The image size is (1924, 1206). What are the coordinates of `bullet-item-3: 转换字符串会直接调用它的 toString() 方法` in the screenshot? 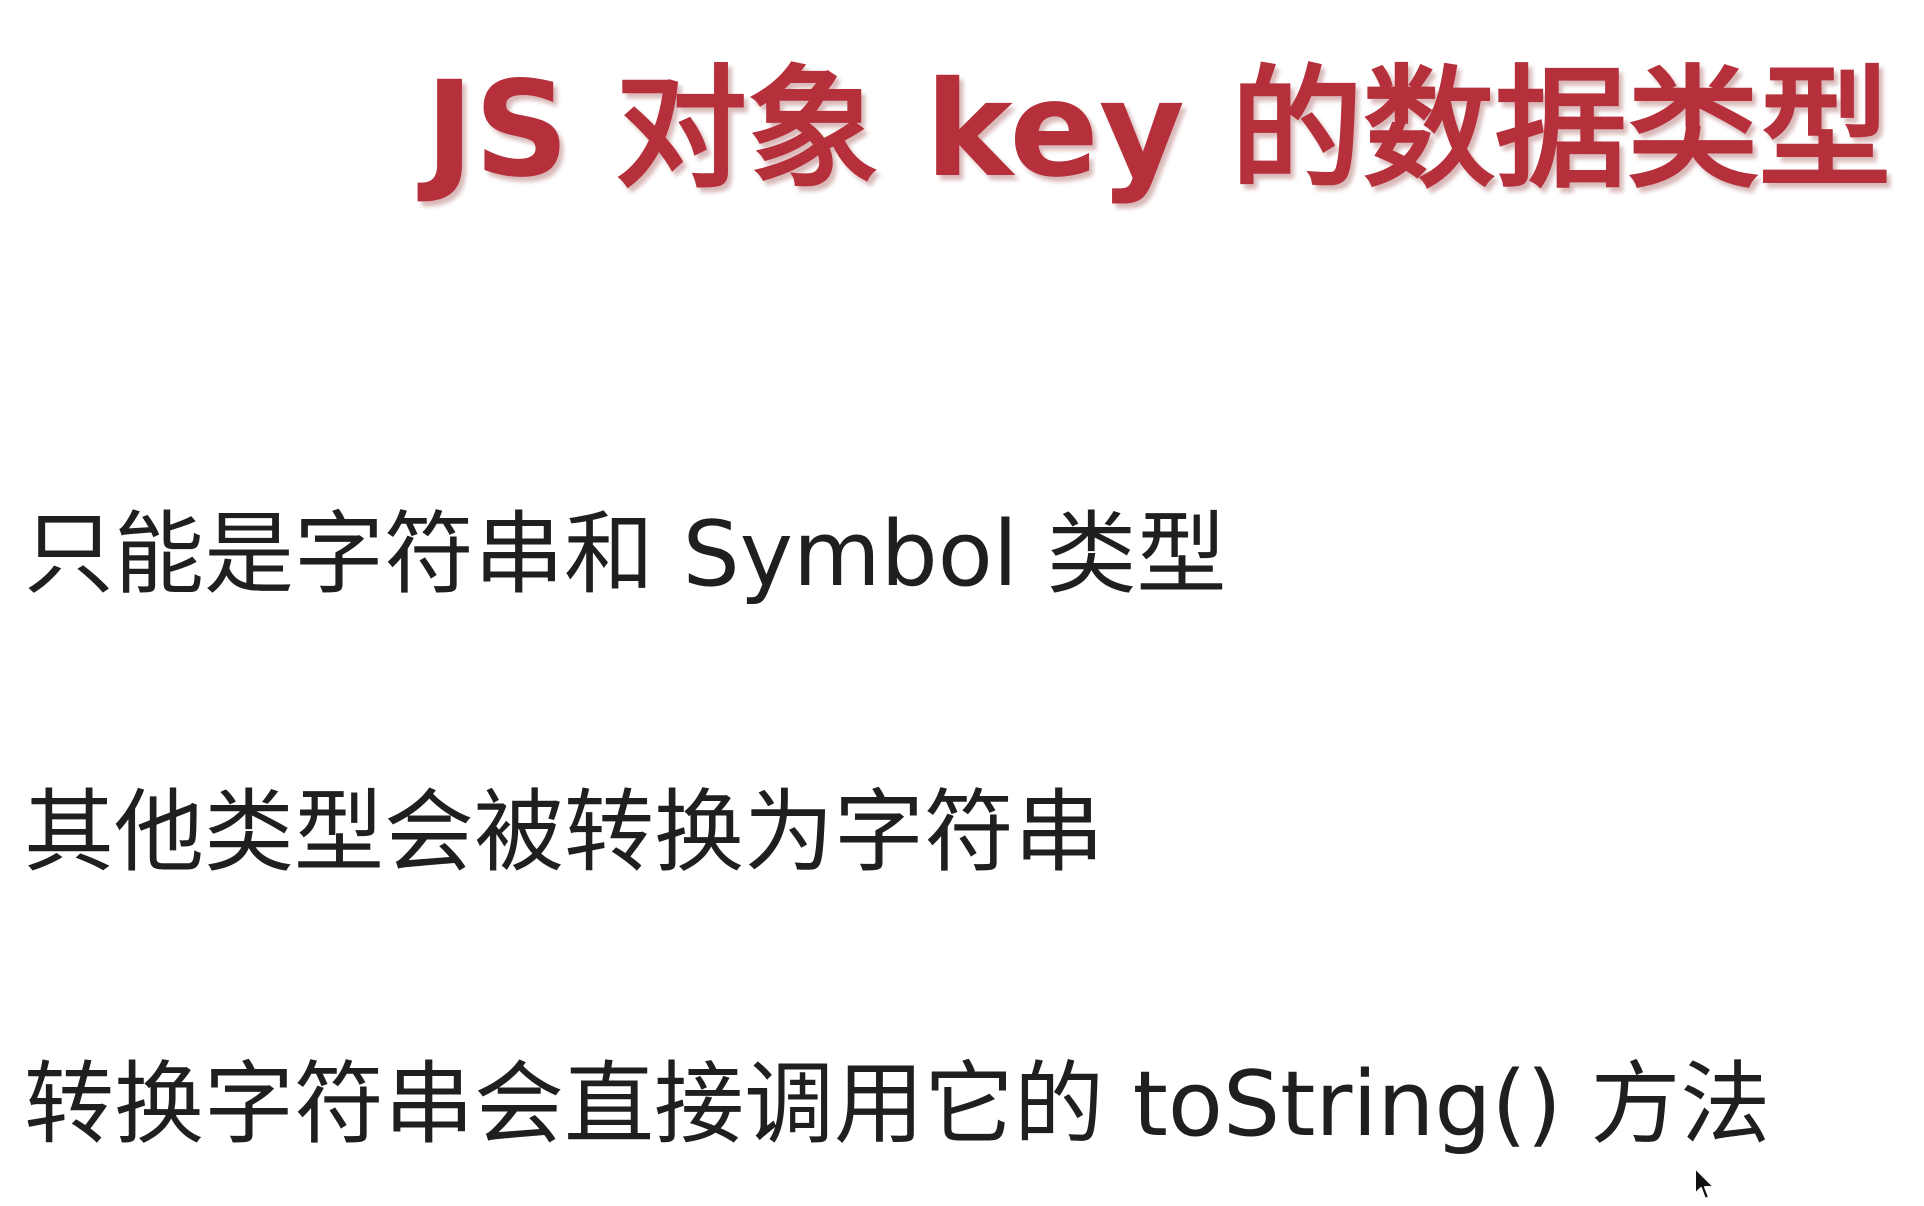 It's located at (897, 1104).